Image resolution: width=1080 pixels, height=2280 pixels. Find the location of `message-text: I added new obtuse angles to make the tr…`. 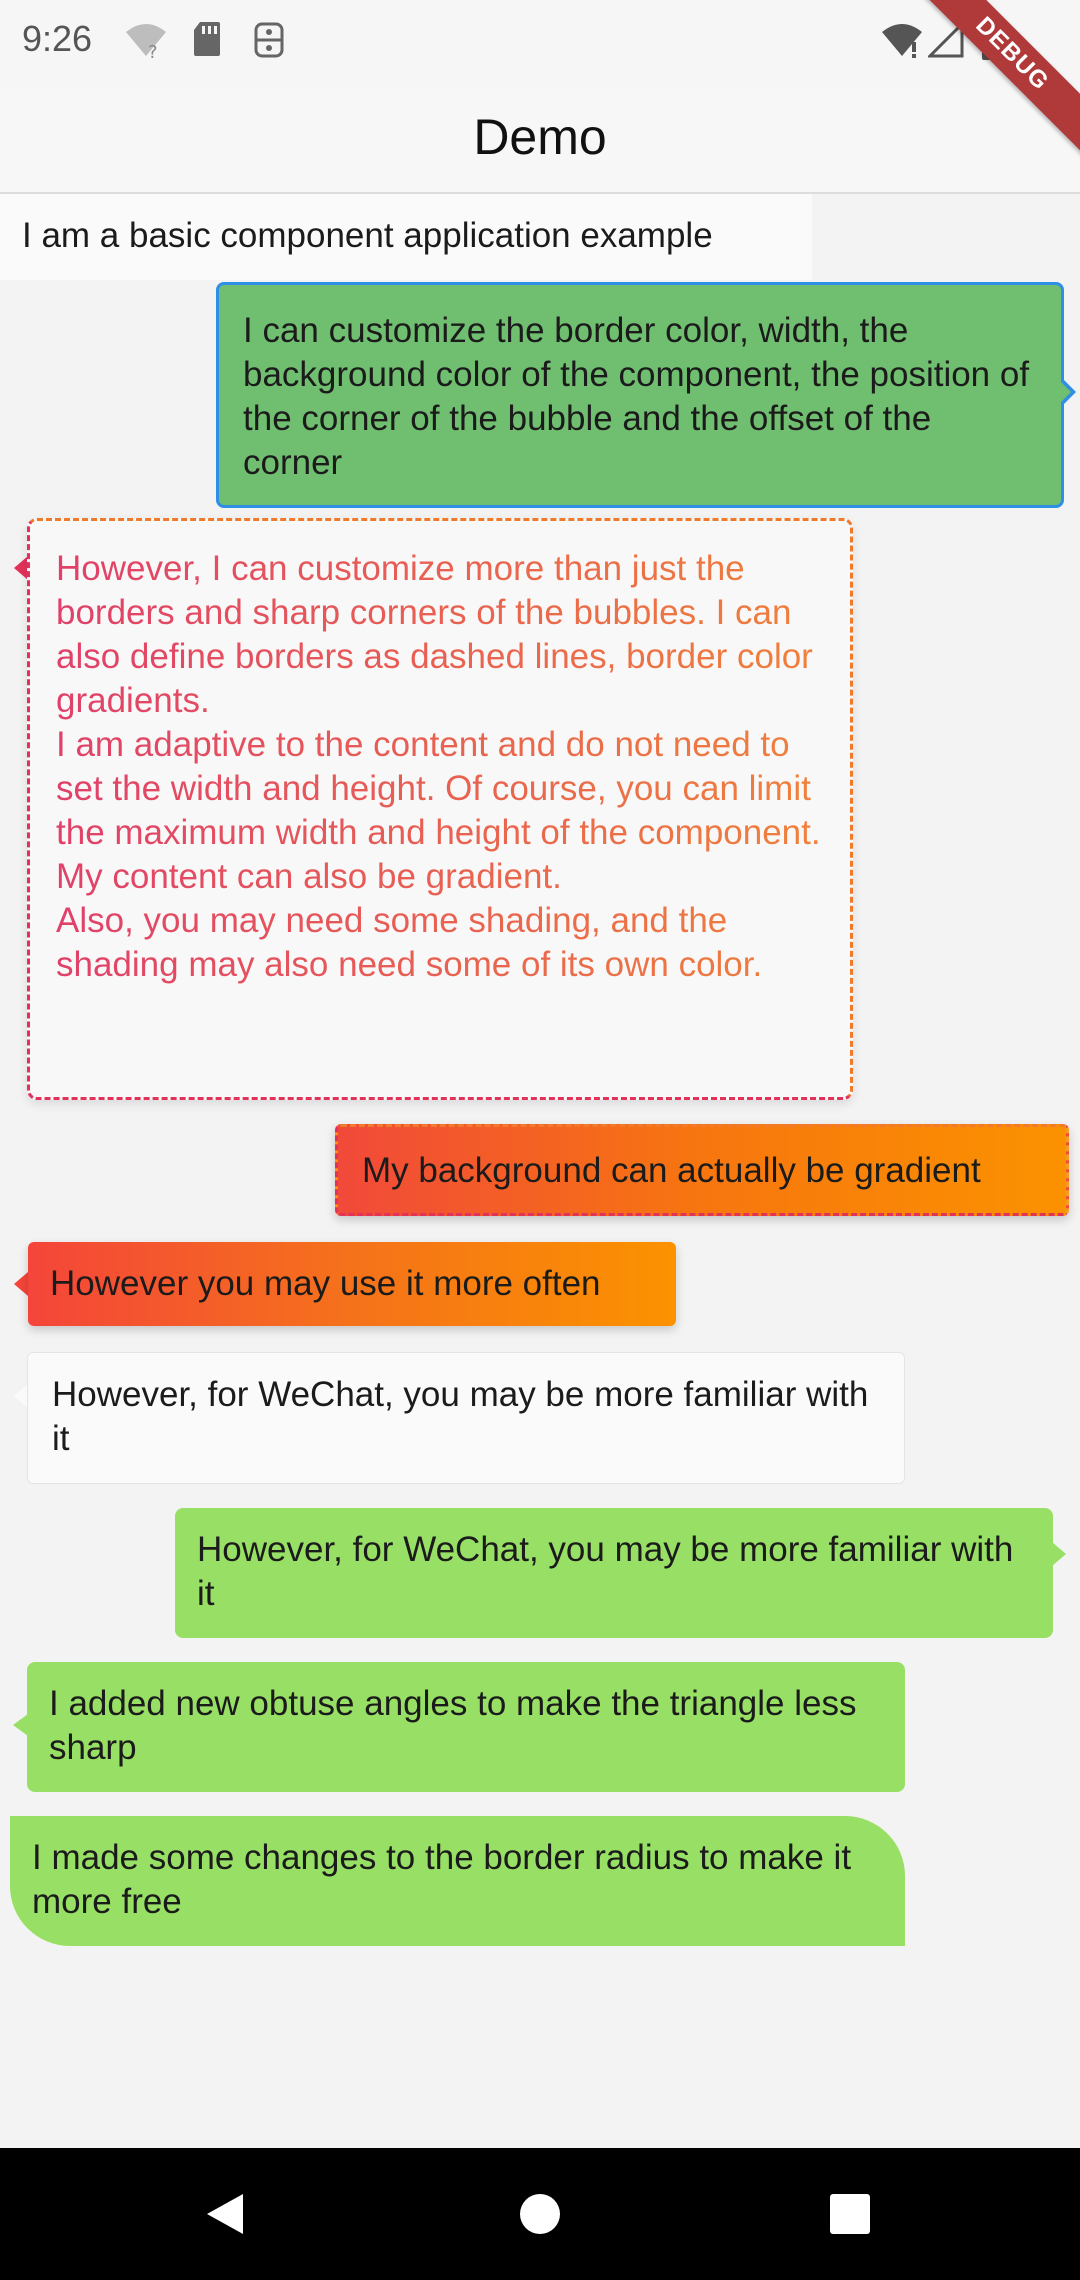

message-text: I added new obtuse angles to make the tr… is located at coordinates (453, 1725).